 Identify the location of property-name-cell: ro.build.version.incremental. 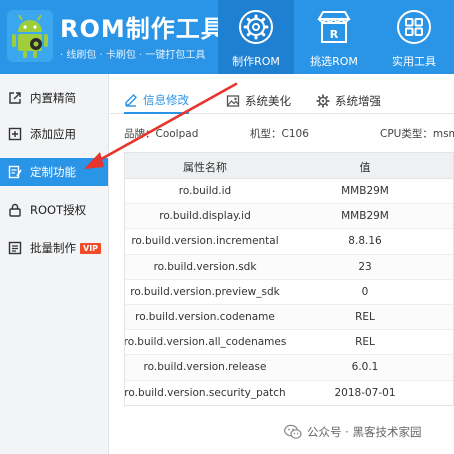
(205, 241).